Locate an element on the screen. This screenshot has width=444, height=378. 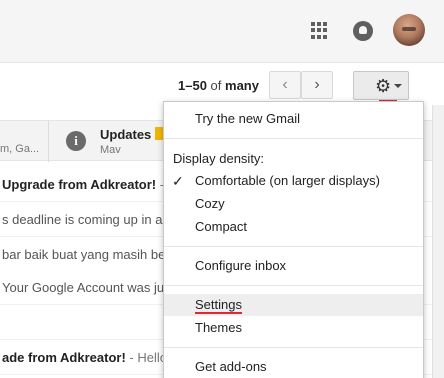
newer-page-button: › is located at coordinates (317, 85).